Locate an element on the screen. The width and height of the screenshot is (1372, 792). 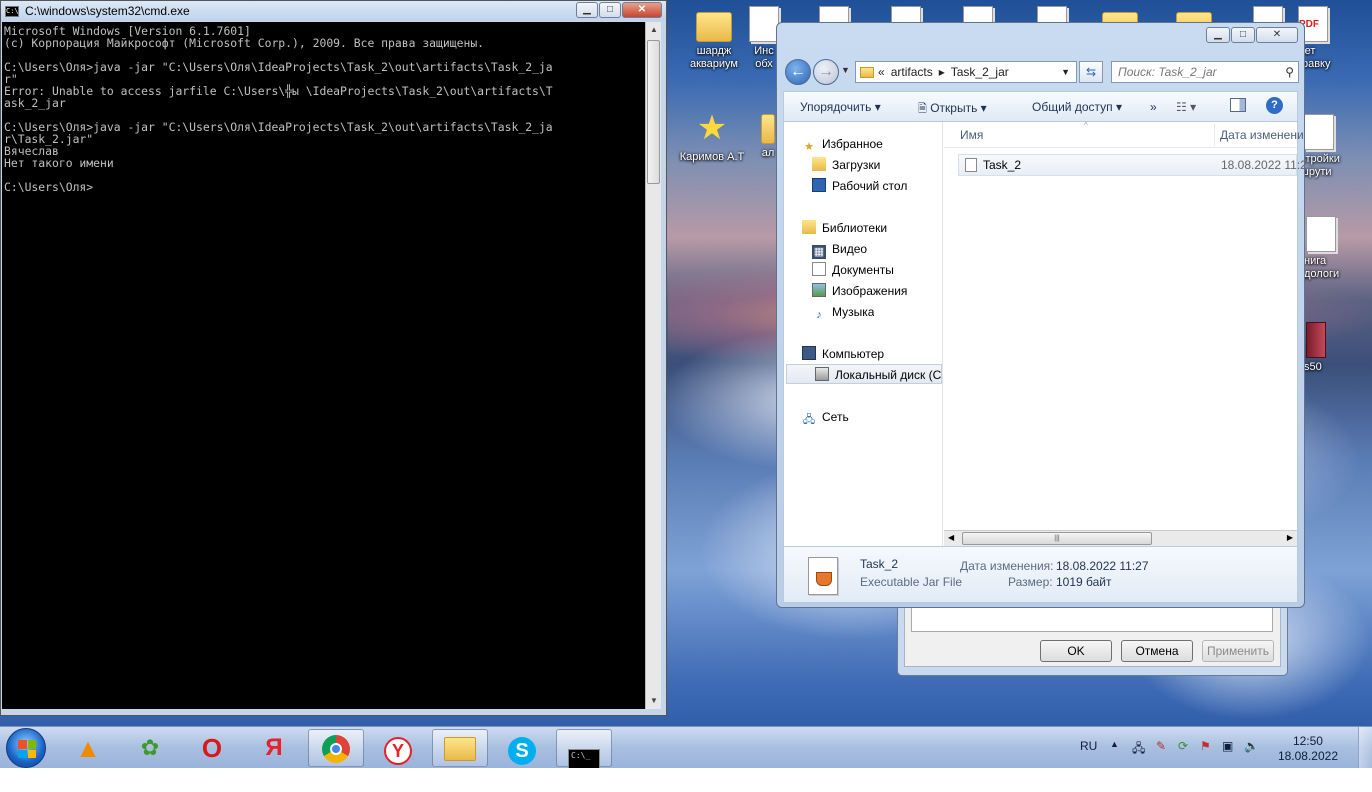
nav-label: Загрузки is located at coordinates (856, 165).